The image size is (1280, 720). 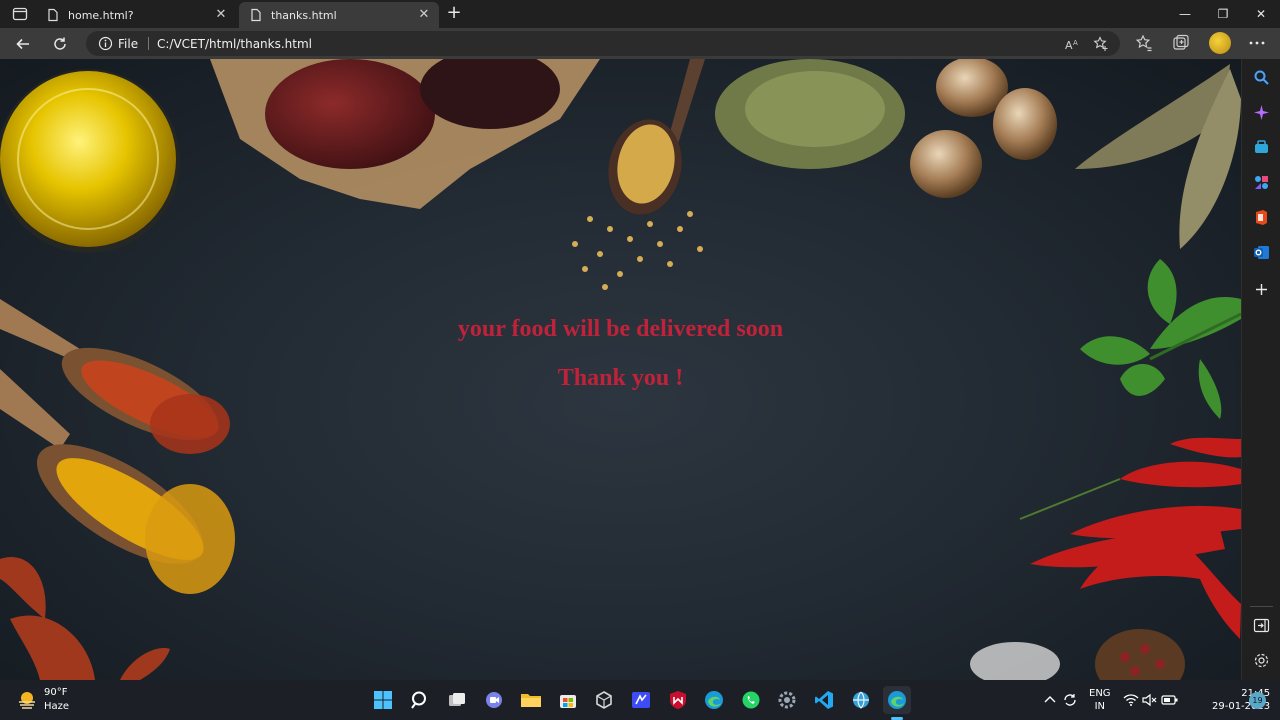 What do you see at coordinates (454, 13) in the screenshot?
I see `new-tab-button: +` at bounding box center [454, 13].